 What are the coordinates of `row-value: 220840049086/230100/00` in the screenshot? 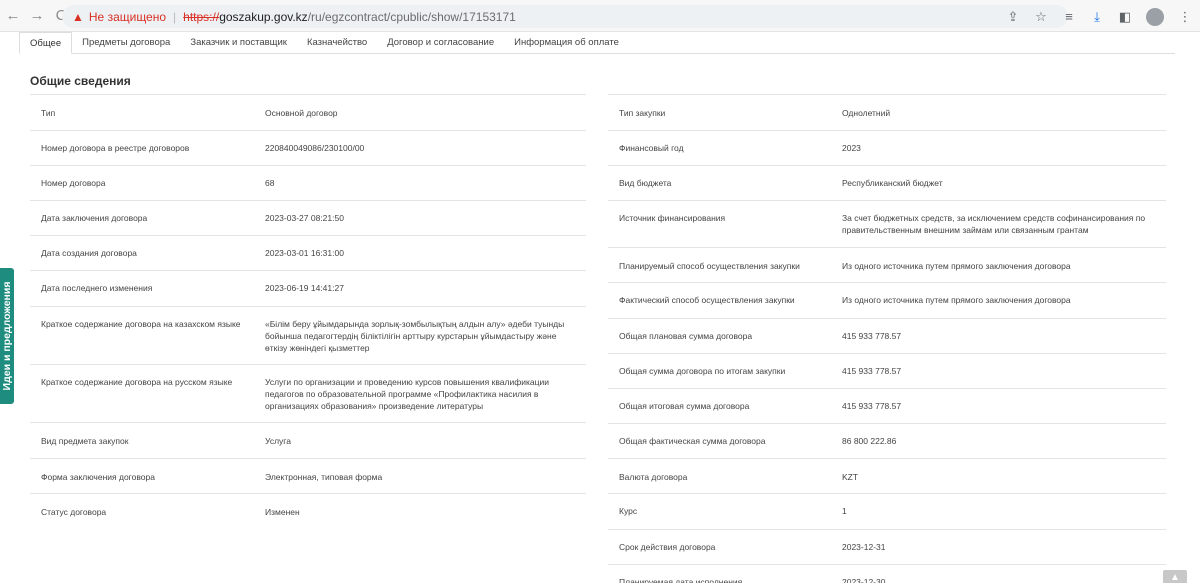 It's located at (315, 148).